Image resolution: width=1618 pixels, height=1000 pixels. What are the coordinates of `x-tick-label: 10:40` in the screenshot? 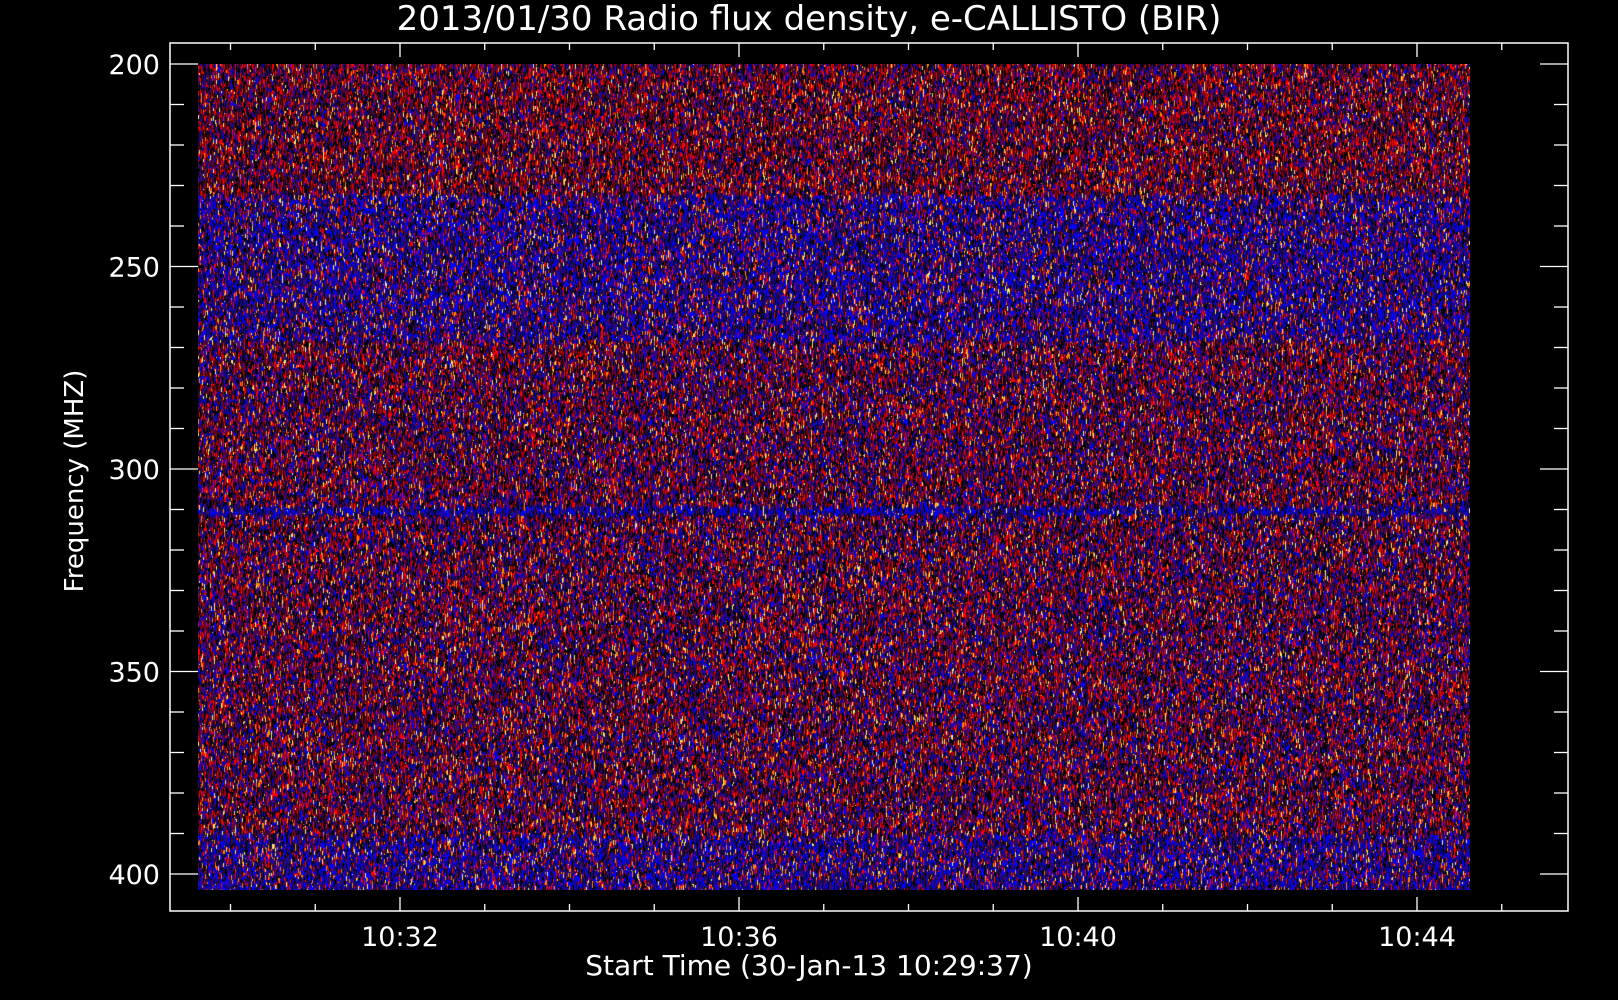 It's located at (1078, 937).